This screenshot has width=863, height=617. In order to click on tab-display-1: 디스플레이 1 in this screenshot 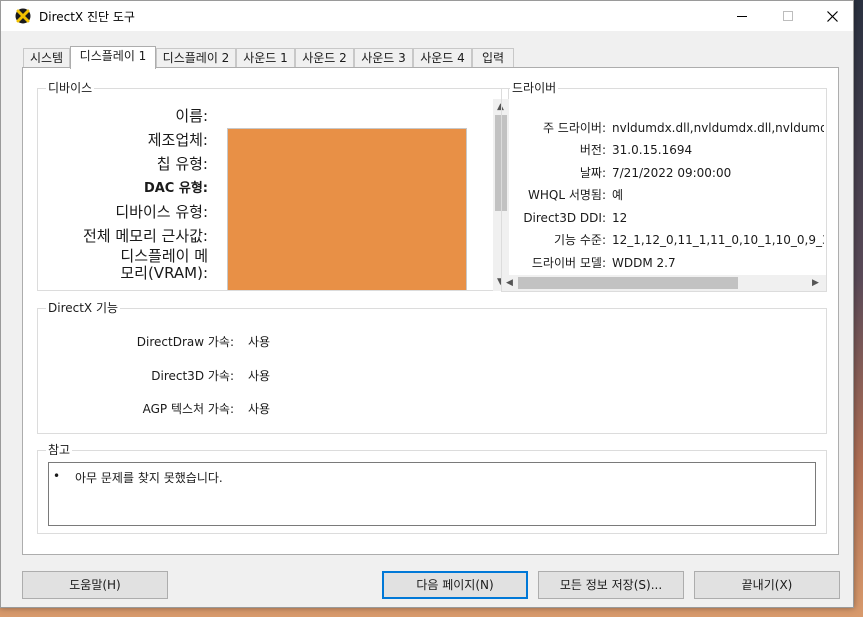, I will do `click(113, 57)`.